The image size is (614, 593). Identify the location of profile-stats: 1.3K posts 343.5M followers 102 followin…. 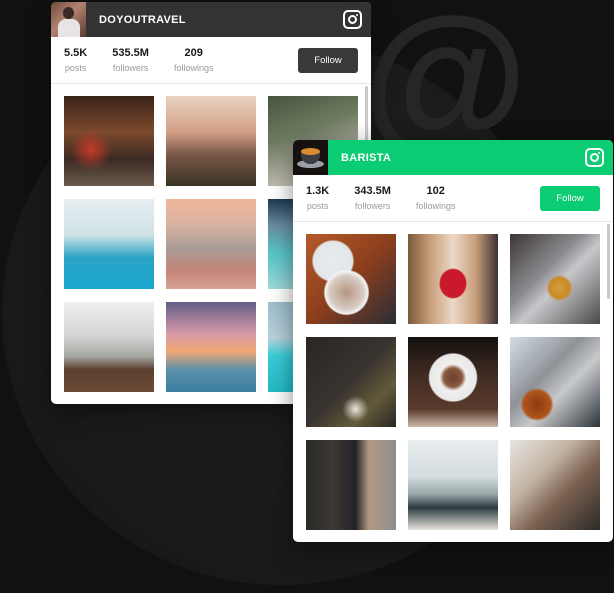
(453, 198).